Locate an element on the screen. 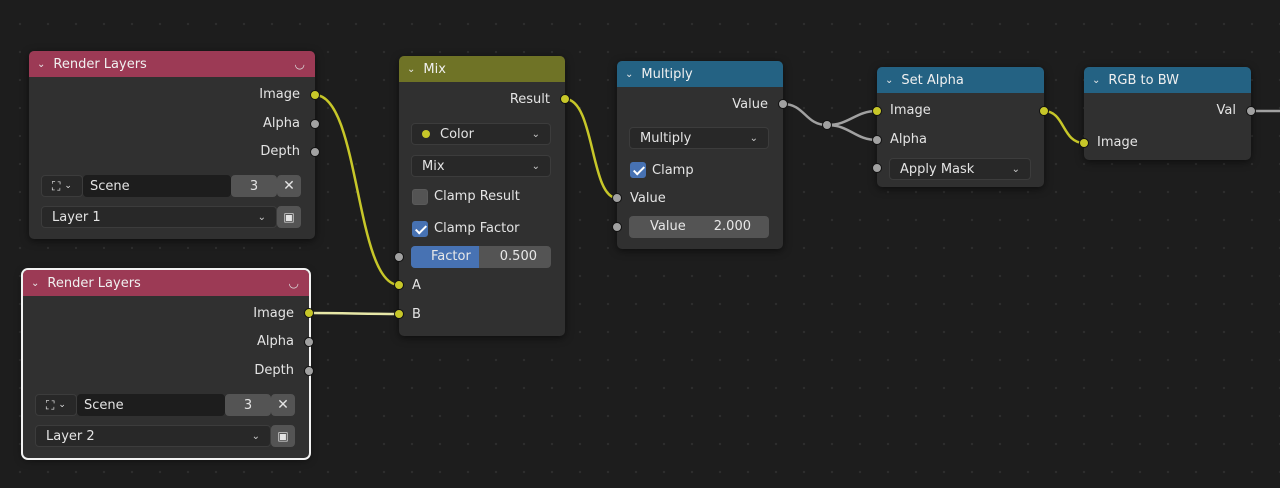 Image resolution: width=1280 pixels, height=488 pixels. input-a-label: A is located at coordinates (416, 285).